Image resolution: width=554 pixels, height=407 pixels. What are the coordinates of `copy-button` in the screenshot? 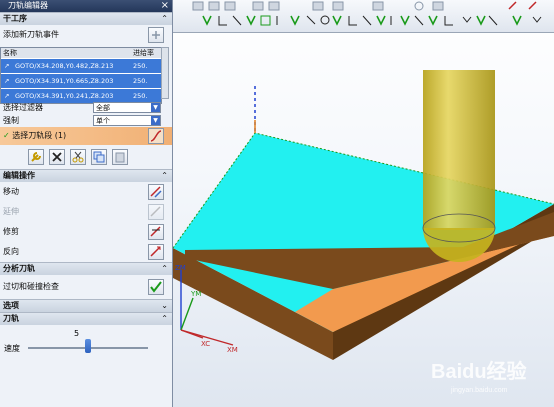 It's located at (99, 157).